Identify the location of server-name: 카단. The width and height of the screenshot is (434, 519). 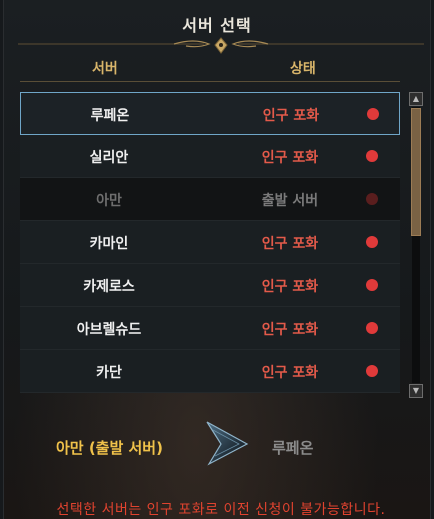
(109, 373).